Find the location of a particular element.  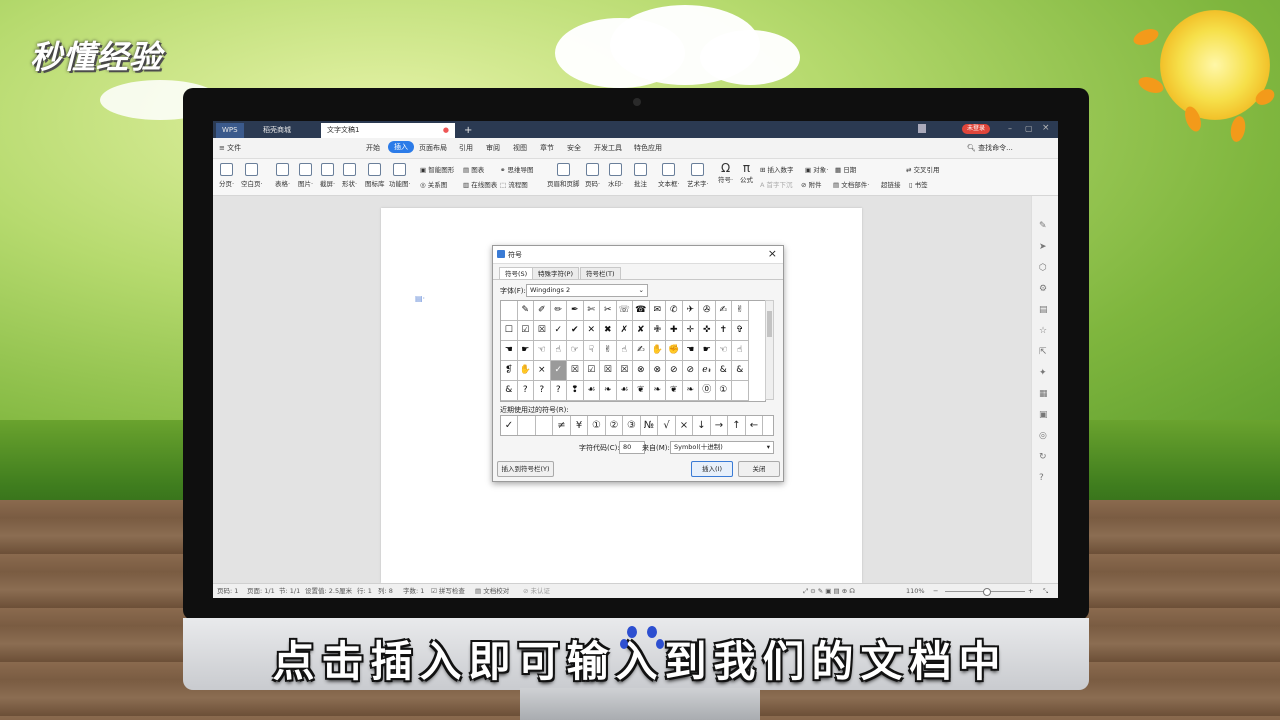

sidebar-tools: ✎ ➤ ⬡ ⚙ ▤ ☆ ⇱ ✦ ▦ ▣ ◎ ↻? is located at coordinates (1043, 352).